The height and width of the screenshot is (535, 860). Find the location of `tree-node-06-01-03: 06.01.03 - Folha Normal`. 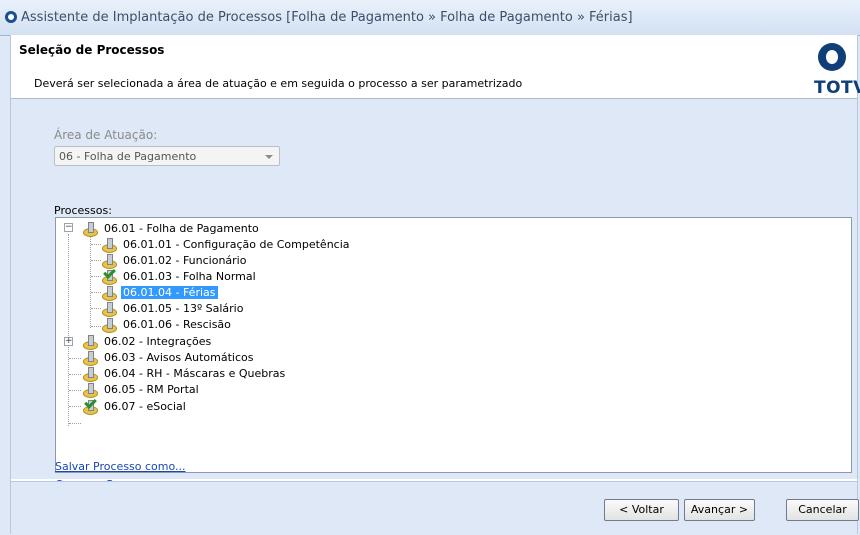

tree-node-06-01-03: 06.01.03 - Folha Normal is located at coordinates (179, 275).